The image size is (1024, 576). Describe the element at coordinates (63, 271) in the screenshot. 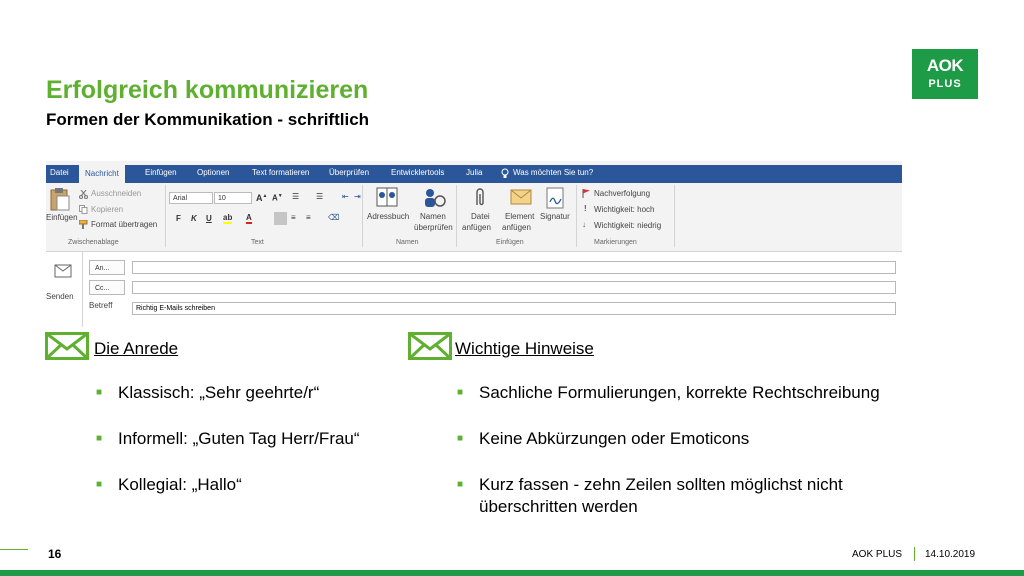

I see `send-icon` at that location.